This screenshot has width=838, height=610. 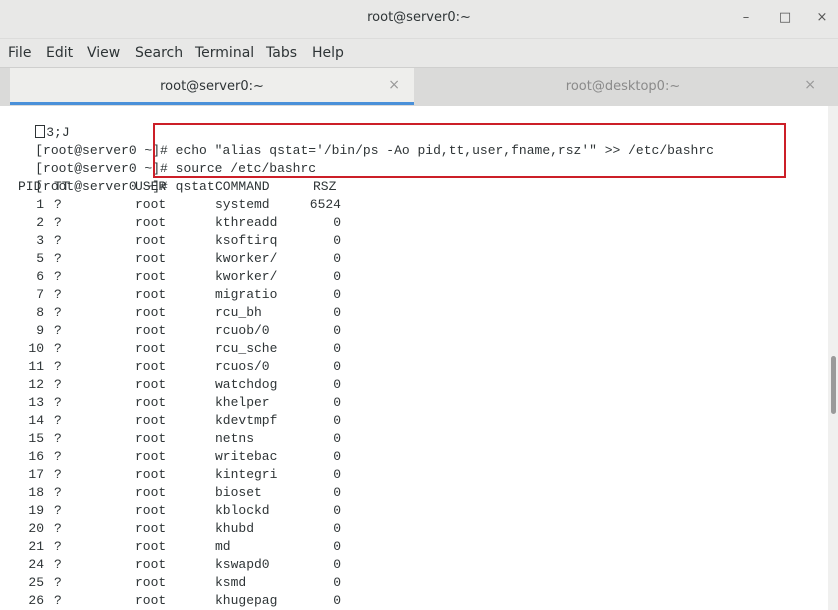 I want to click on table-row: 8? root rcu_bh 0, so click(x=414, y=313).